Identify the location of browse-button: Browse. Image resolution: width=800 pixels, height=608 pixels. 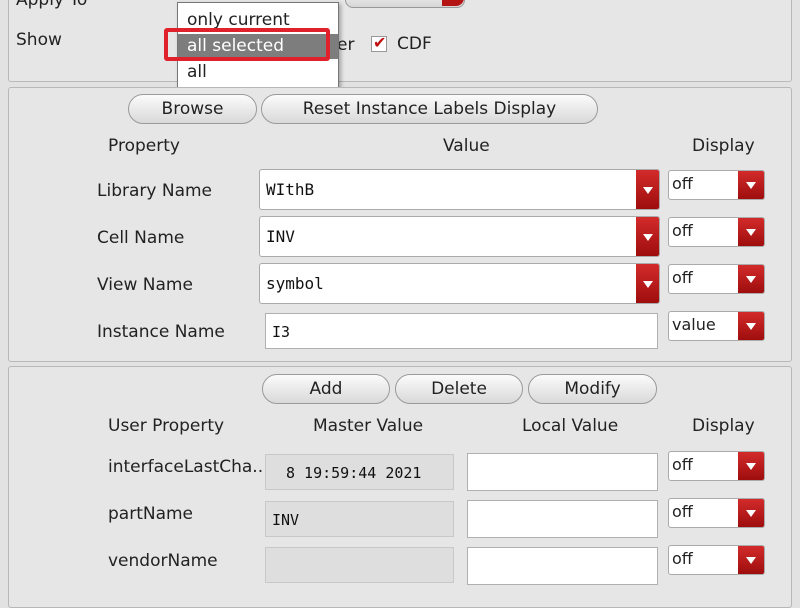
(192, 109).